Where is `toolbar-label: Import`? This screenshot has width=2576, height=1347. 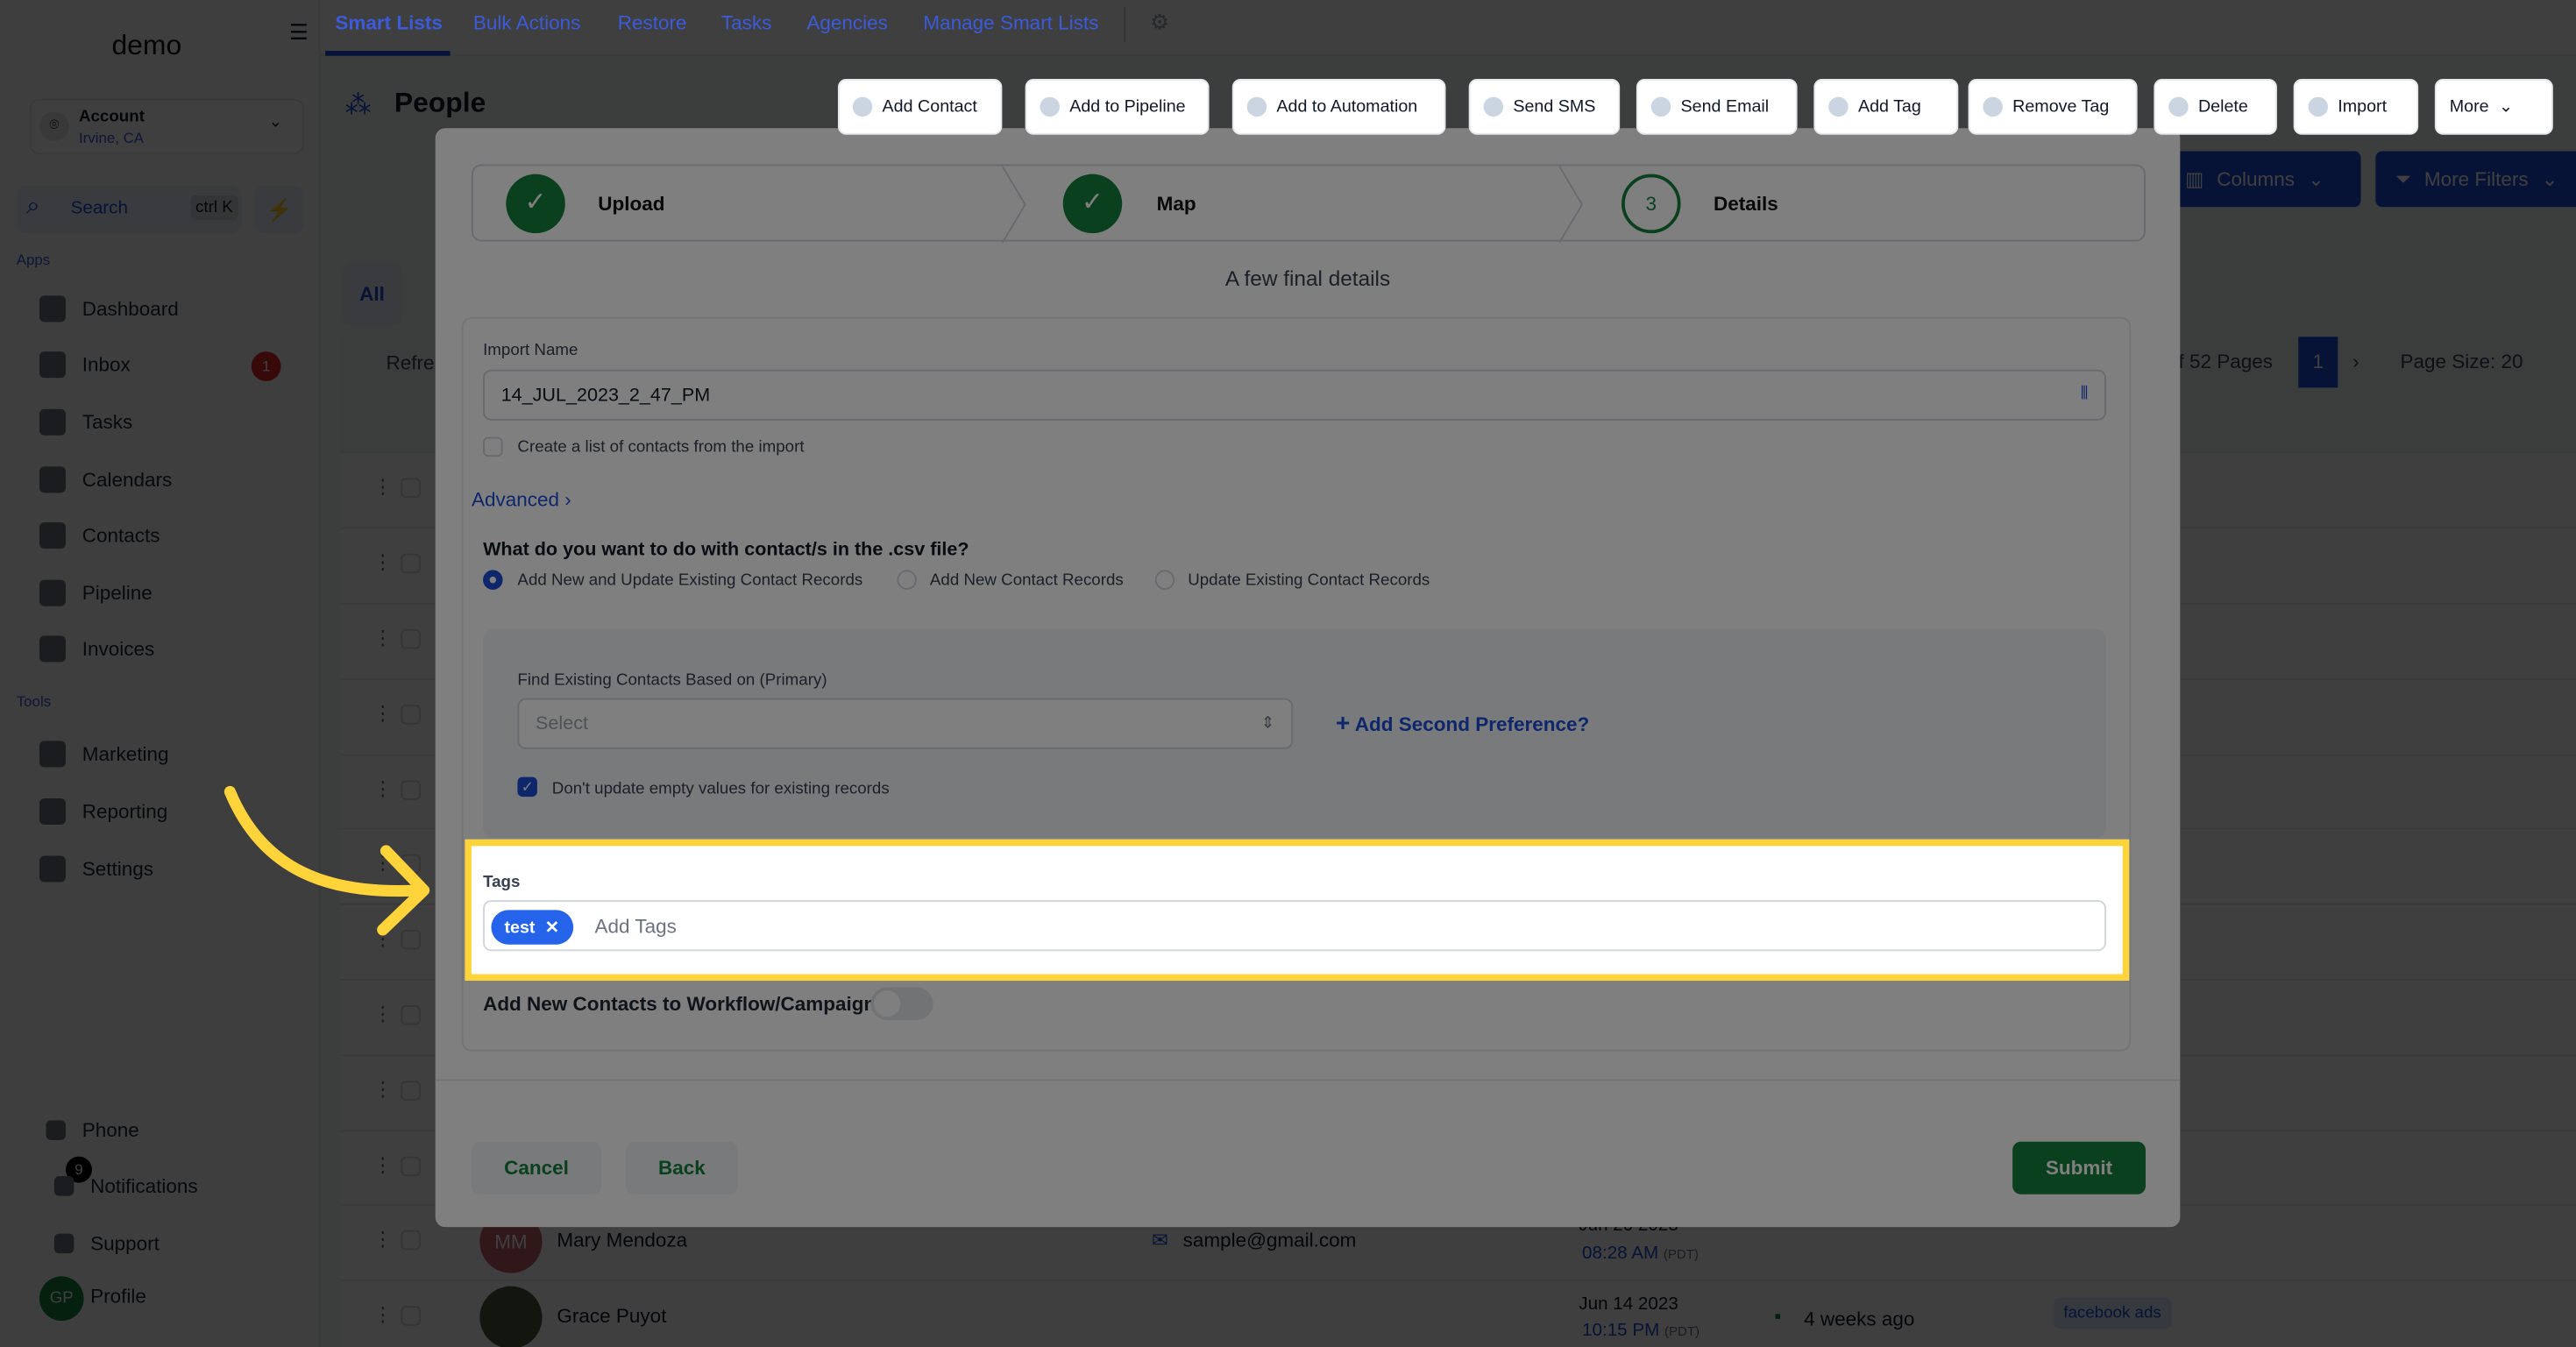 toolbar-label: Import is located at coordinates (2363, 107).